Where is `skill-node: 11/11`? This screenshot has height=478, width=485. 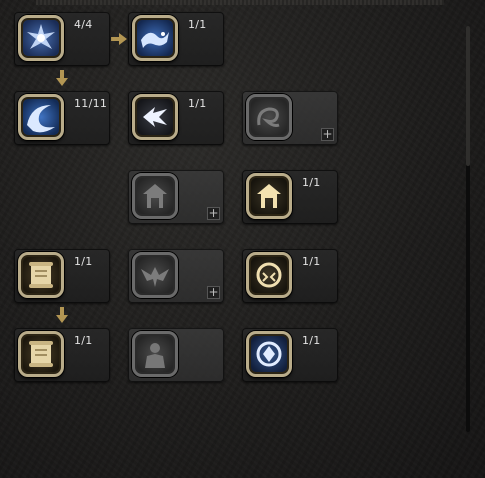 skill-node: 11/11 is located at coordinates (62, 118).